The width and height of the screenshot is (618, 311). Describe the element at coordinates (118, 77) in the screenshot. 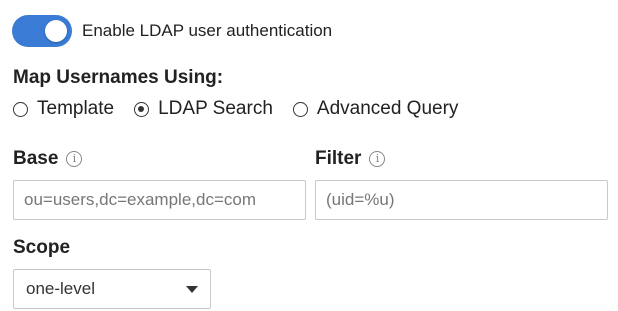

I see `map-usernames-heading: Map Usernames Using:` at that location.